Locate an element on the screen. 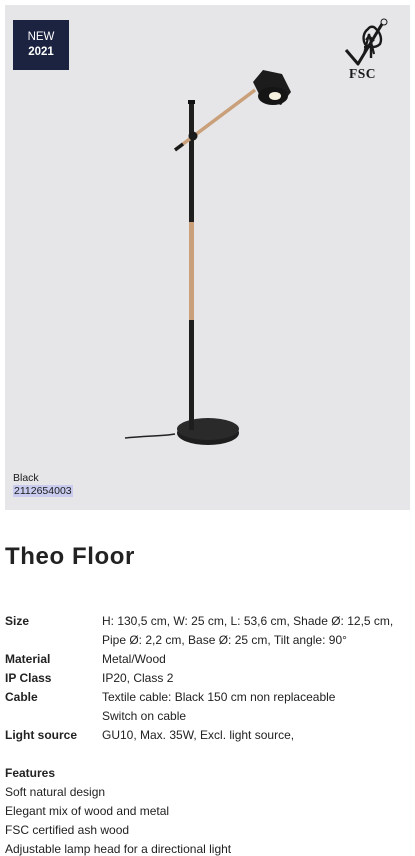  spec-value-ip-class: IP20, Class 2 is located at coordinates (138, 678).